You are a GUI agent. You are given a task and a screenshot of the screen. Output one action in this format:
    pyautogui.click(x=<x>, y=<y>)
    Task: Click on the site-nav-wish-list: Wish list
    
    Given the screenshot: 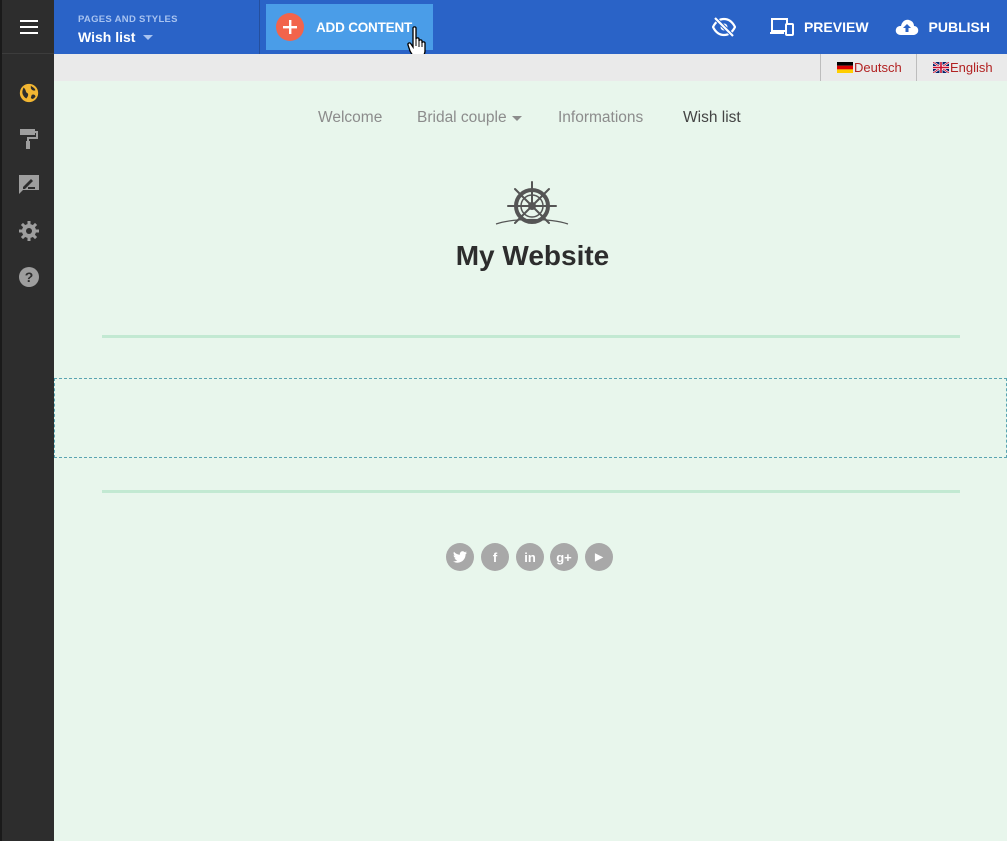 What is the action you would take?
    pyautogui.click(x=712, y=118)
    